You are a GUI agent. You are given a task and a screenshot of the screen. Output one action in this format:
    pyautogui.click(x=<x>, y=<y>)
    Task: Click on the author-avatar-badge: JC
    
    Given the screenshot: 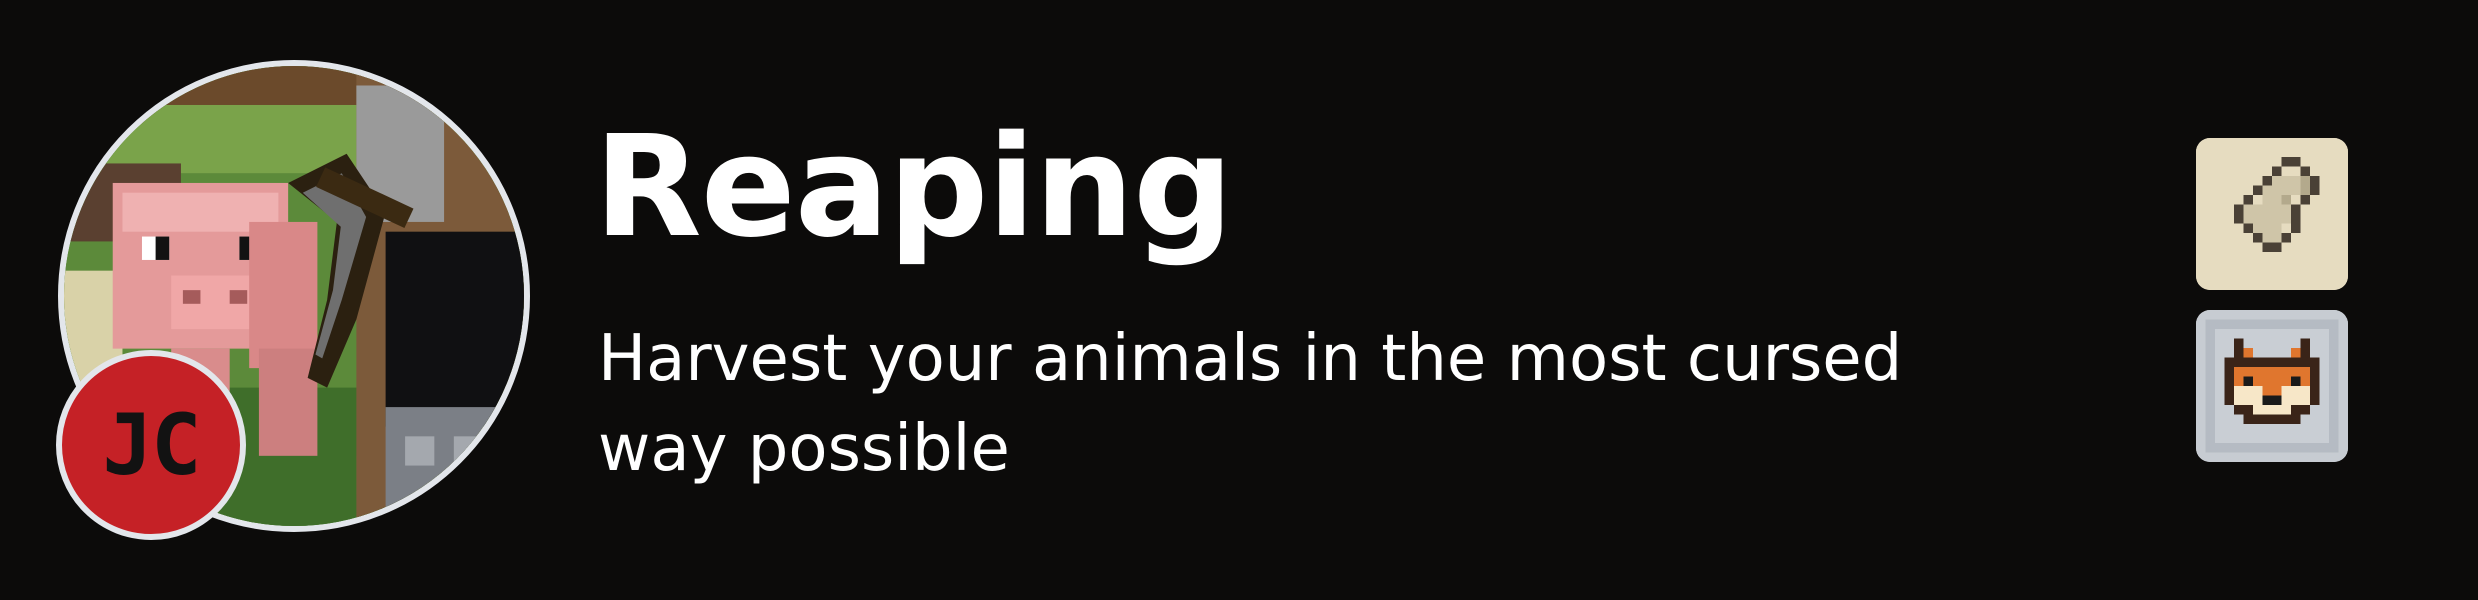 What is the action you would take?
    pyautogui.click(x=151, y=445)
    